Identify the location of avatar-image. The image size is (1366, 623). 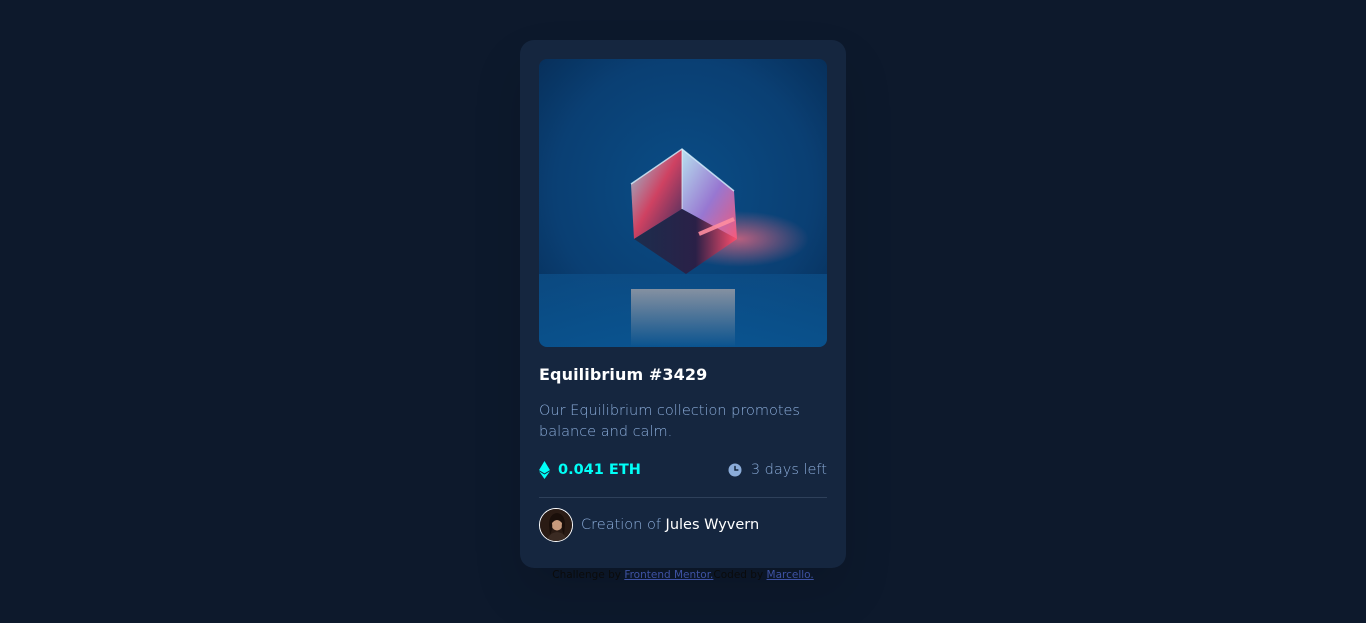
(556, 525).